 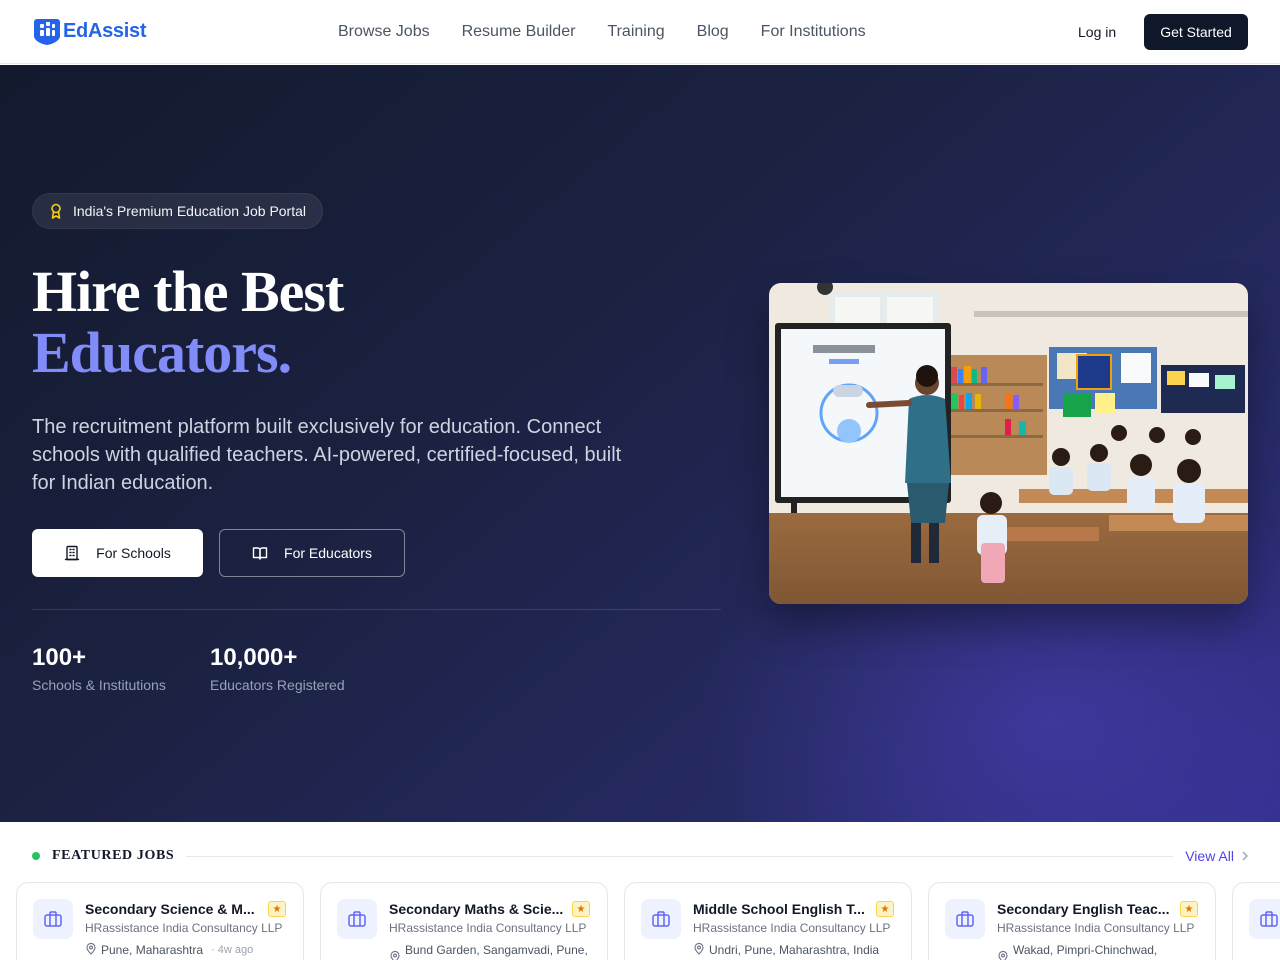 What do you see at coordinates (1085, 950) in the screenshot?
I see `job-location-text: Wakad, Pimpri-Chinchwad,` at bounding box center [1085, 950].